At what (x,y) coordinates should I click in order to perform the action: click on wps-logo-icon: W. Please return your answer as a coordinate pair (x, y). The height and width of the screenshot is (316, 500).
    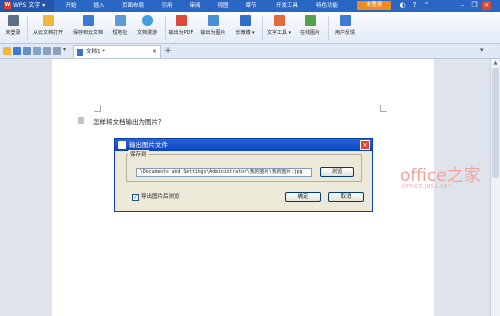
    Looking at the image, I should click on (7, 5).